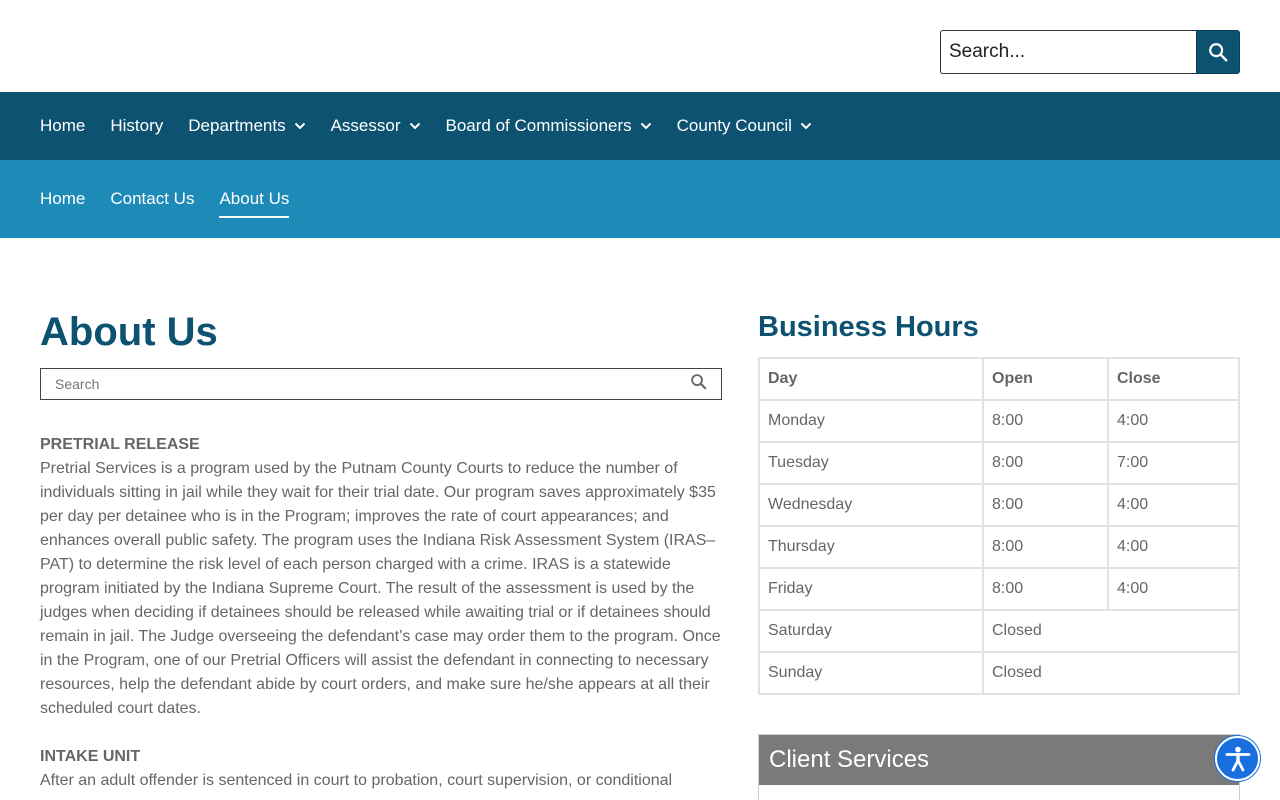 Image resolution: width=1280 pixels, height=800 pixels. I want to click on page-search-form, so click(381, 384).